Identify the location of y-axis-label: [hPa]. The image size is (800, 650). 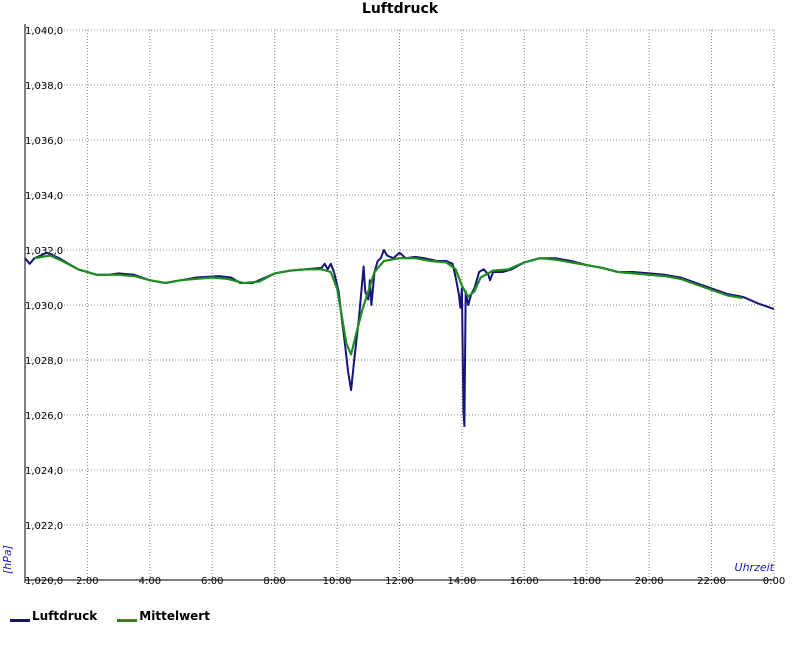
(7, 559).